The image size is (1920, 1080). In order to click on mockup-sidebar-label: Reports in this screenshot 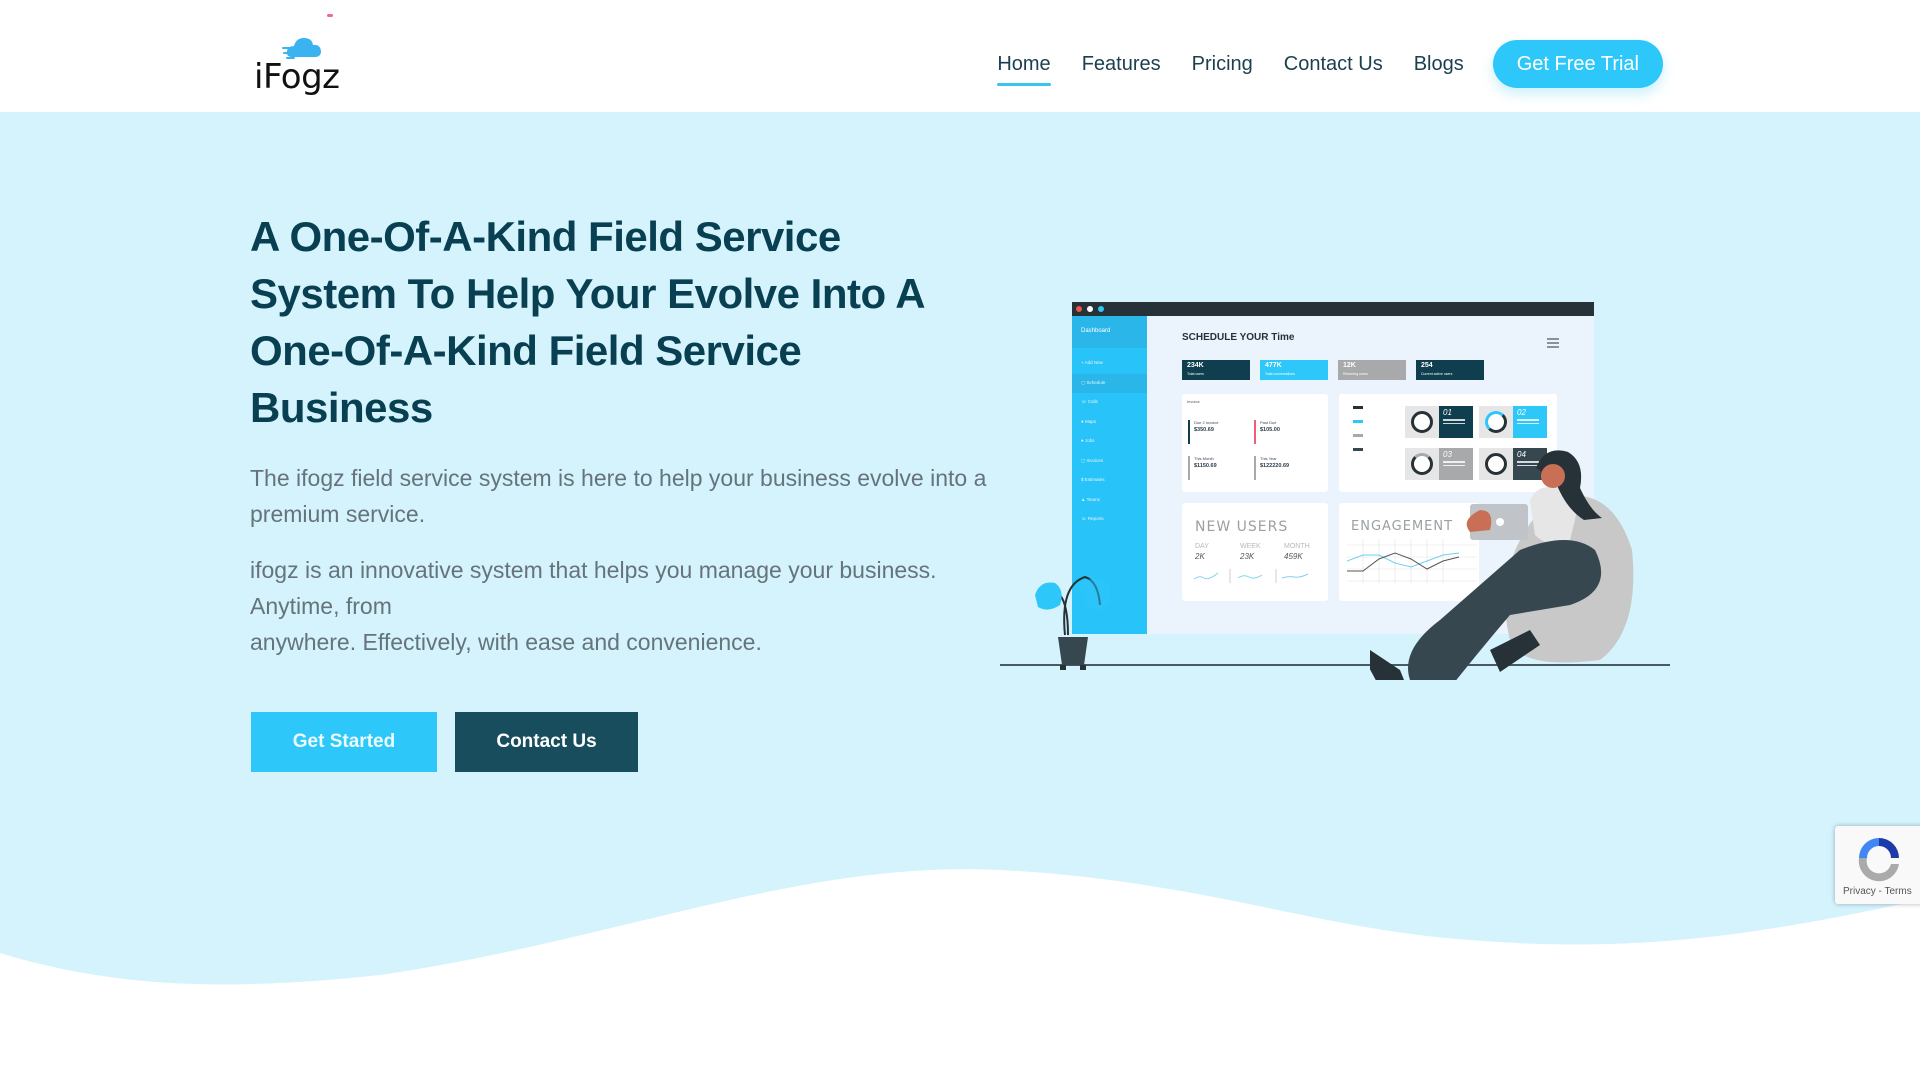, I will do `click(1095, 518)`.